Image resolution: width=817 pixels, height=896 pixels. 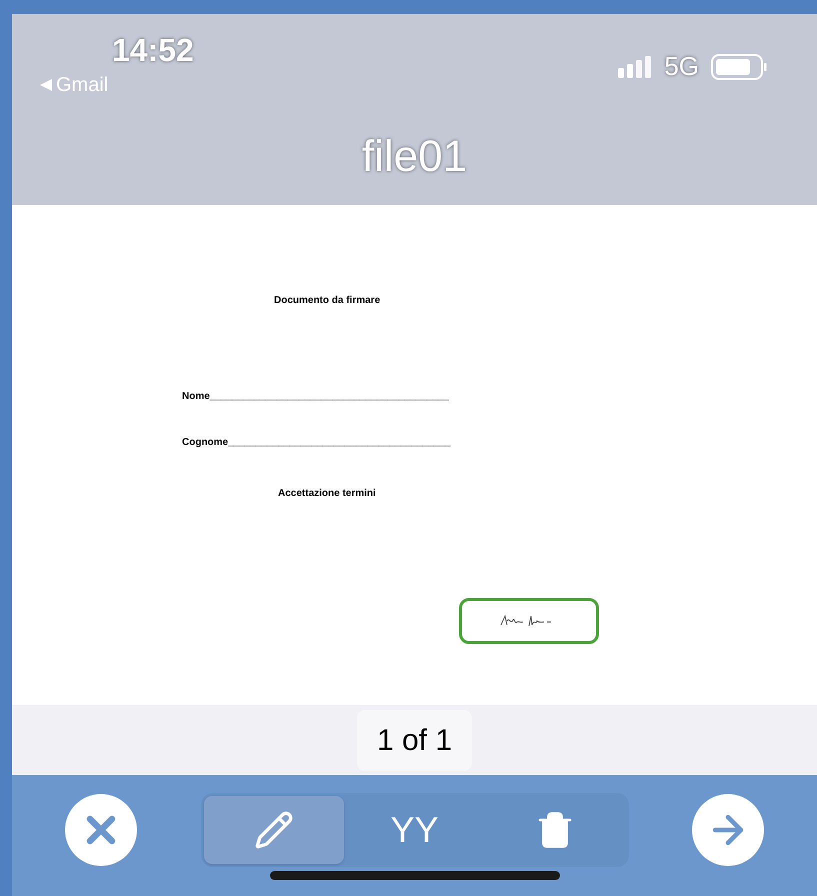 What do you see at coordinates (327, 494) in the screenshot?
I see `section-heading: Accettazione termini` at bounding box center [327, 494].